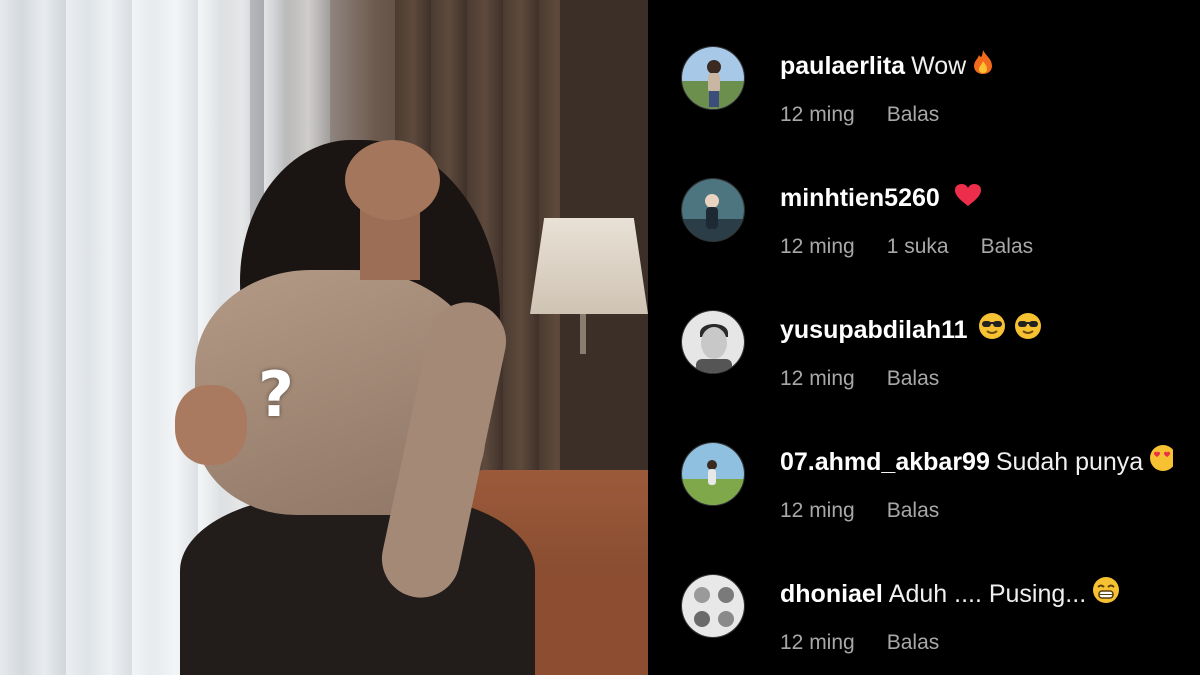  I want to click on grinning-face-icon, so click(1106, 595).